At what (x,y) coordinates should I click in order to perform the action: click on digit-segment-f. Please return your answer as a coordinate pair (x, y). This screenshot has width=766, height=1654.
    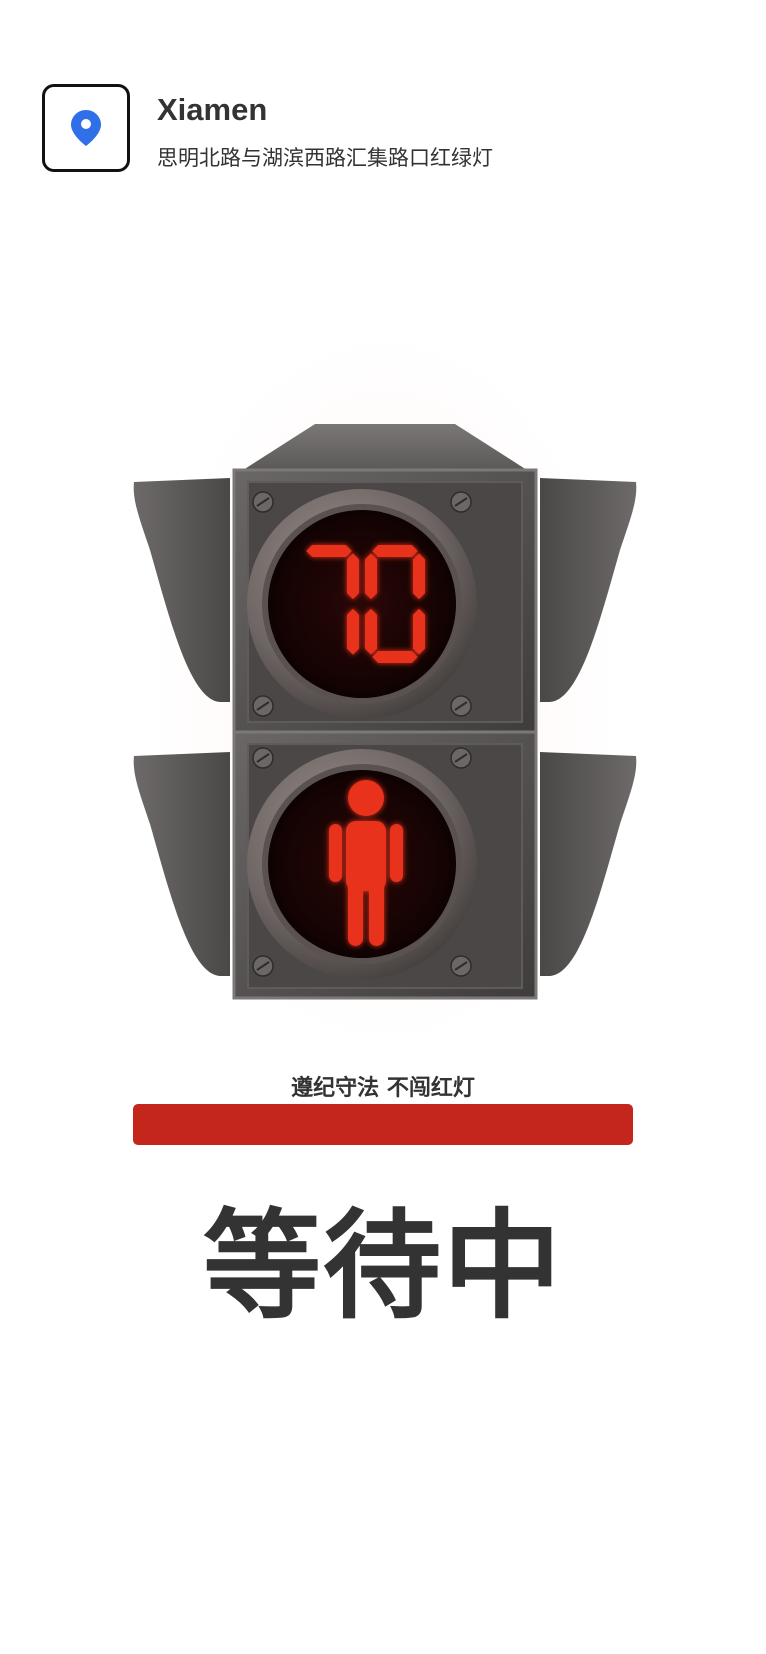
    Looking at the image, I should click on (371, 576).